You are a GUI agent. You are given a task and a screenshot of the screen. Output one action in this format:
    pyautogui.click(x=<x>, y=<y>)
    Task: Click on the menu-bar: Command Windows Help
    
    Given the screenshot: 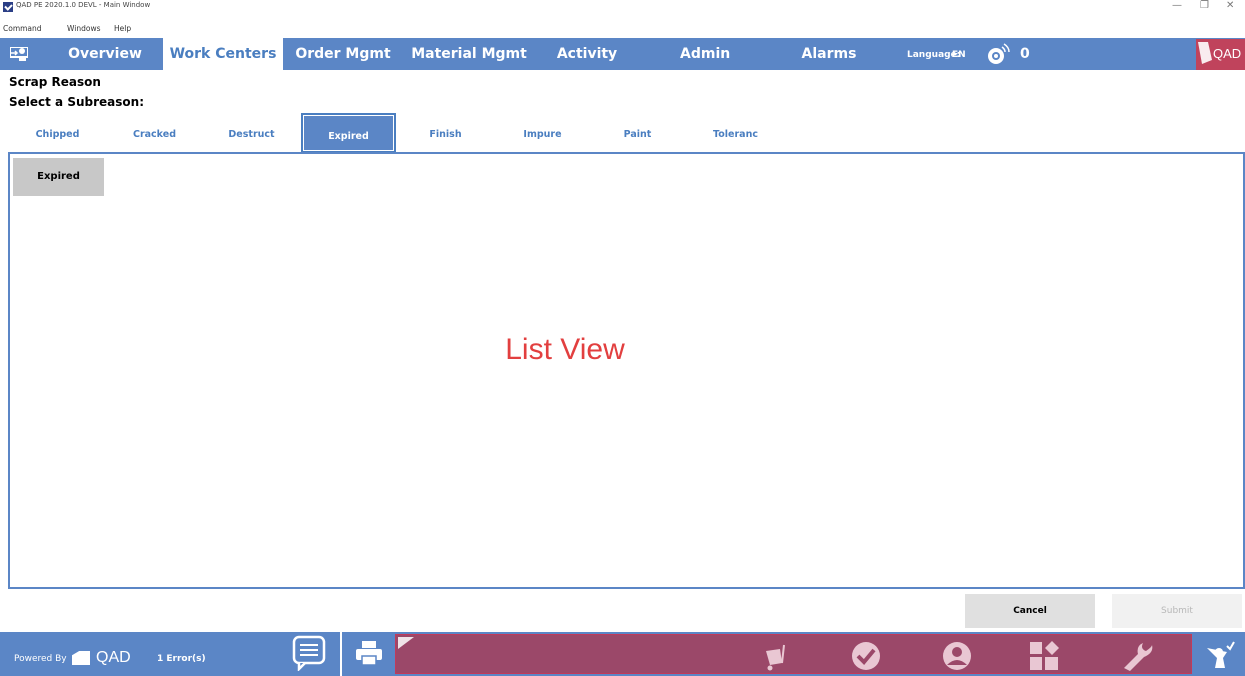 What is the action you would take?
    pyautogui.click(x=622, y=30)
    